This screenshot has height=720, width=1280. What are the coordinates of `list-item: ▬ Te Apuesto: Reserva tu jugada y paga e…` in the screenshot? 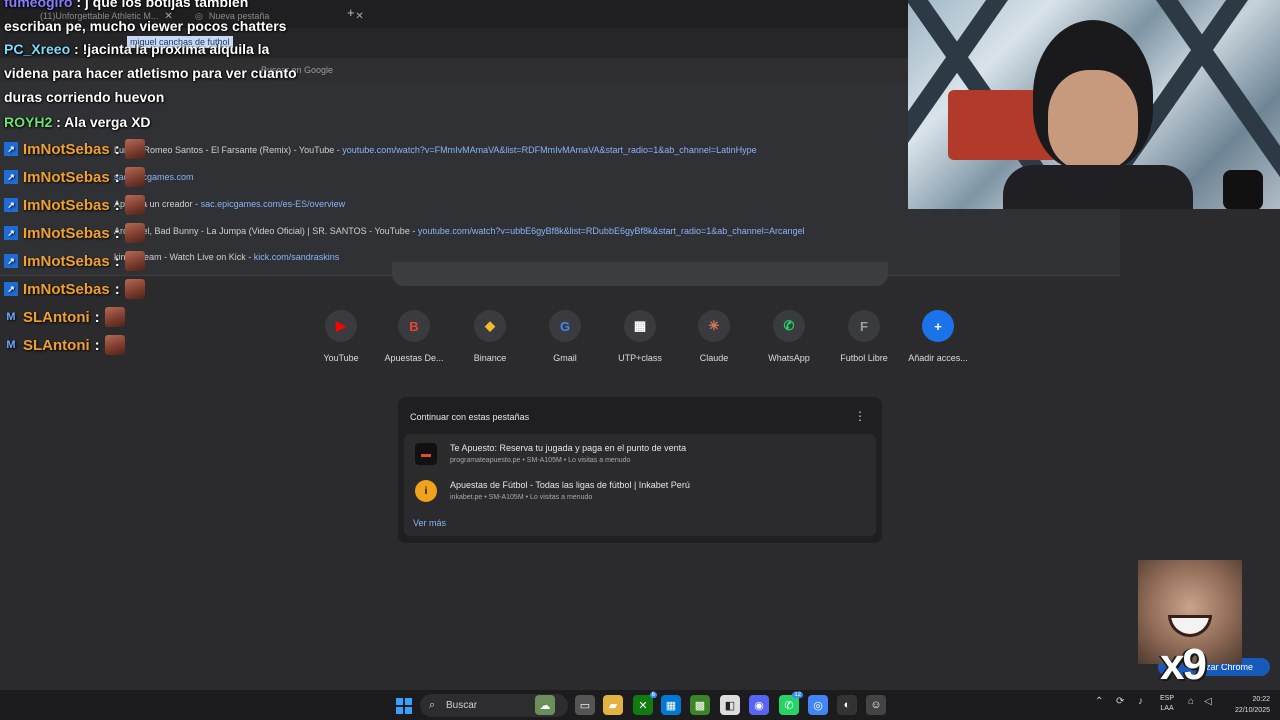 It's located at (640, 454).